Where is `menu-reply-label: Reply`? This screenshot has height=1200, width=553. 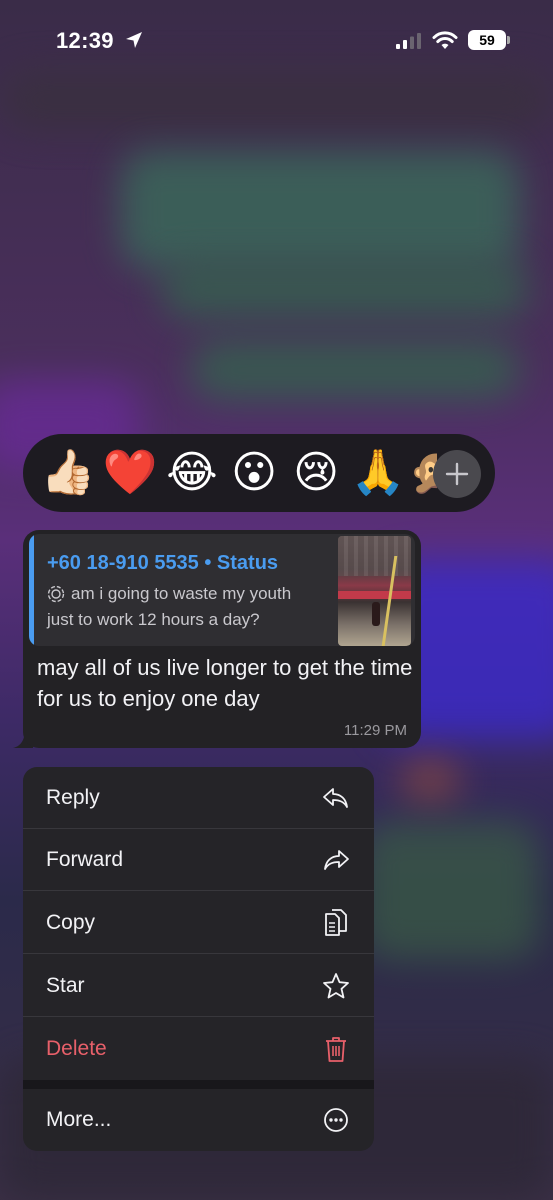 menu-reply-label: Reply is located at coordinates (73, 797).